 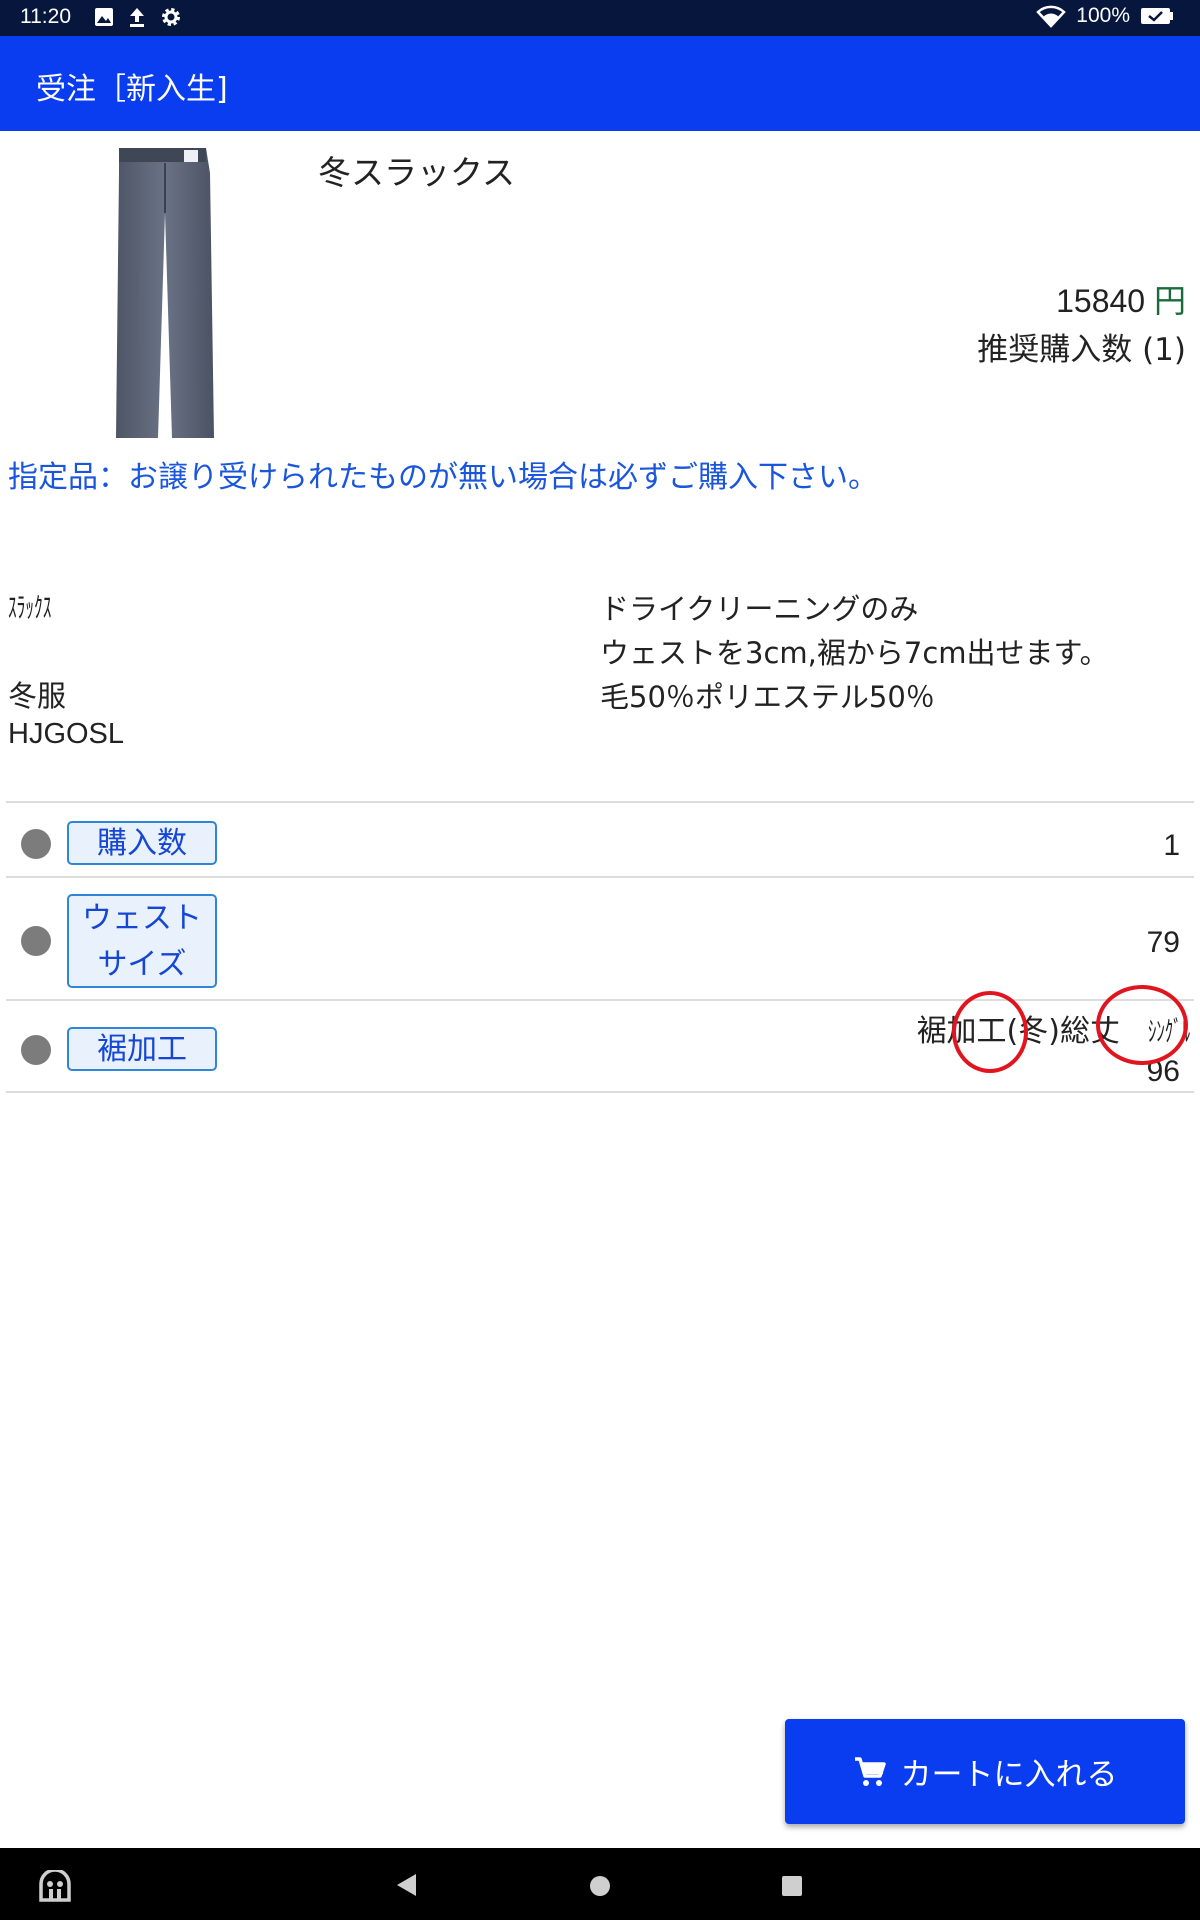 I want to click on battery-icon, so click(x=1157, y=16).